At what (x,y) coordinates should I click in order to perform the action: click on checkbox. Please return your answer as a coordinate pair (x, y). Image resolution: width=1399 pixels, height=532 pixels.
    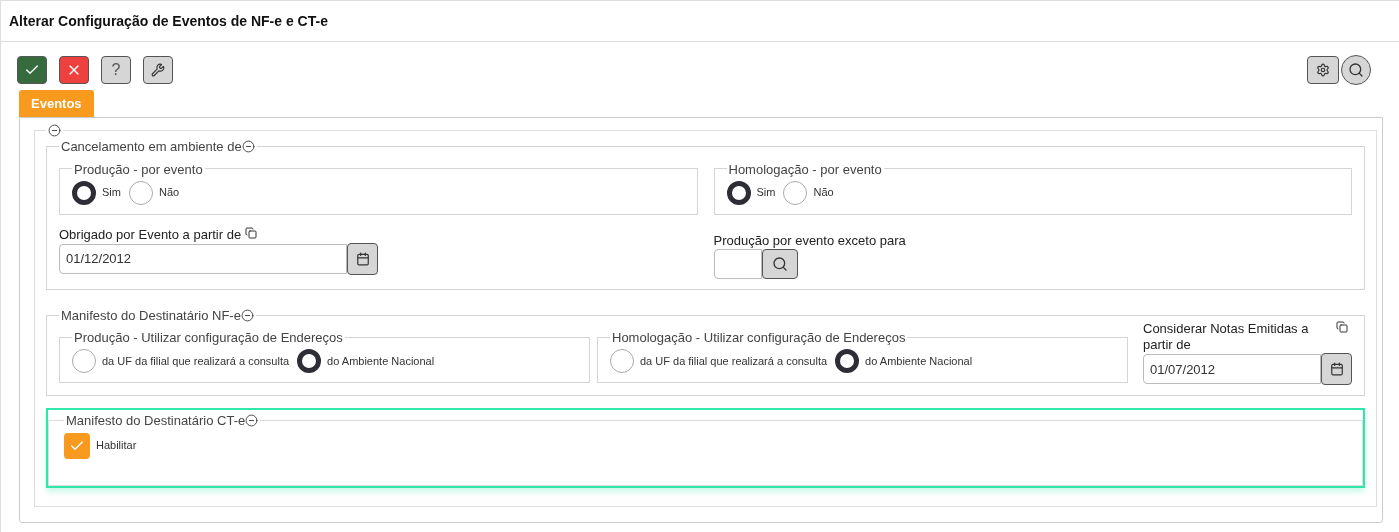
    Looking at the image, I should click on (77, 445).